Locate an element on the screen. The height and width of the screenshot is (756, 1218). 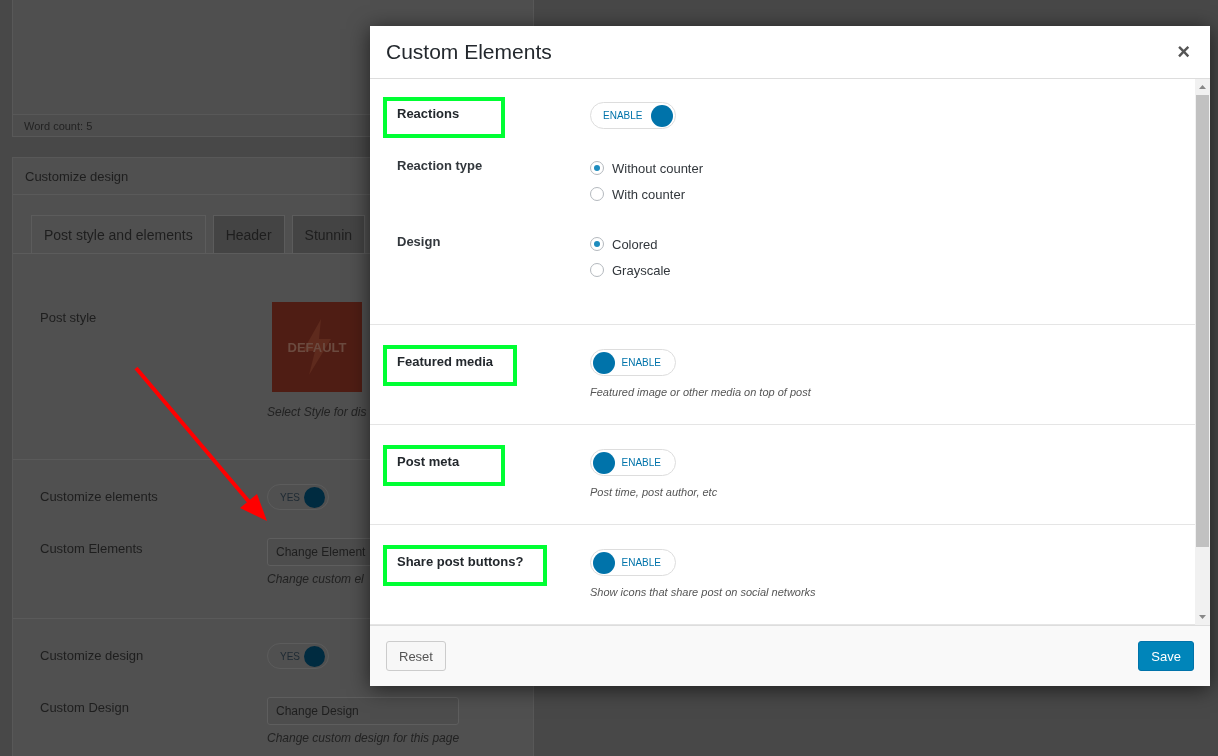
section-label: Post meta is located at coordinates (444, 465).